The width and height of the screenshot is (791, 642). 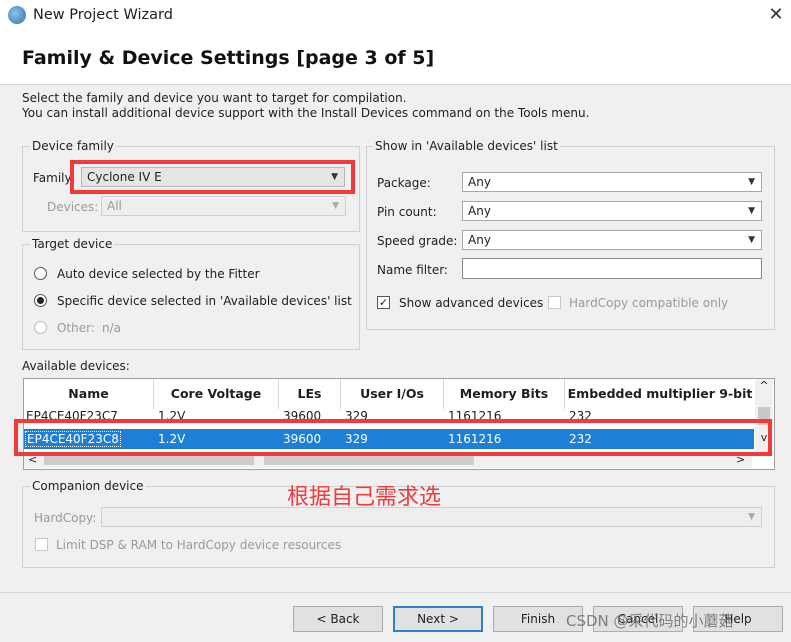 What do you see at coordinates (228, 58) in the screenshot?
I see `page-title: Family & Device Settings [page 3 of 5]` at bounding box center [228, 58].